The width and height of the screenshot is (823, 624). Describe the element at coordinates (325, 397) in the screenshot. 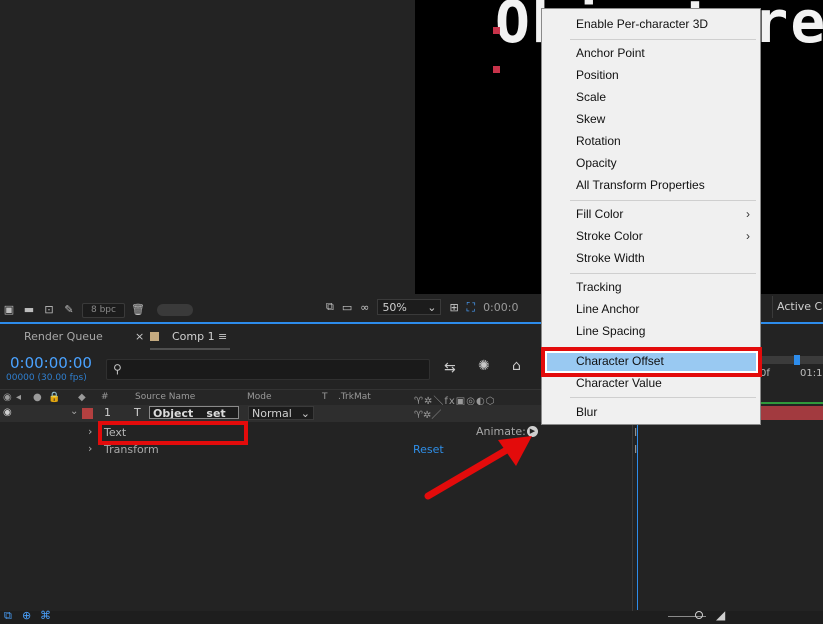

I see `column-t: T` at that location.